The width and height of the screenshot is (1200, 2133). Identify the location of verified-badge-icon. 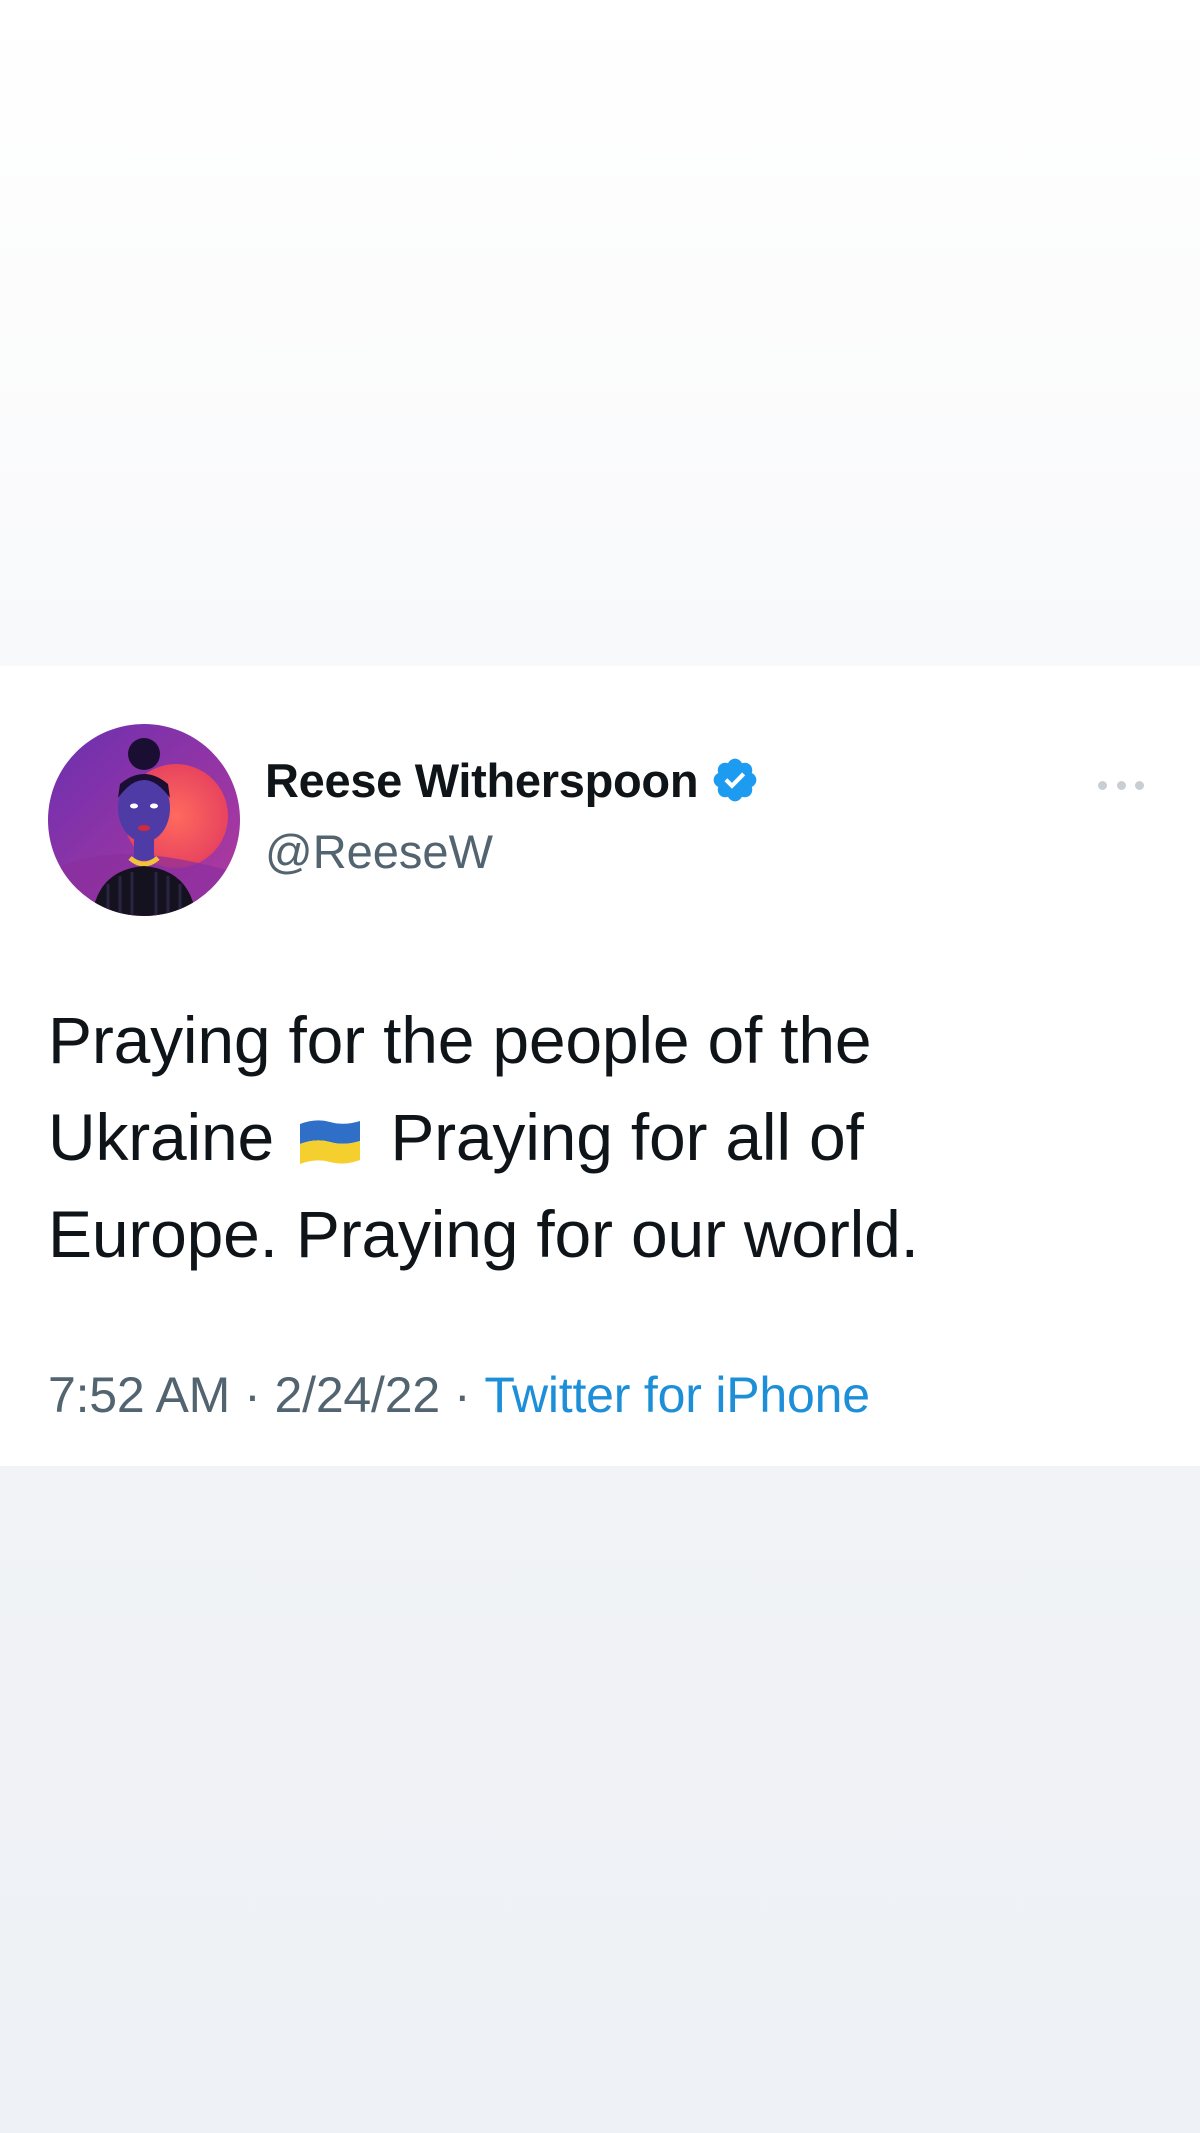
(735, 780).